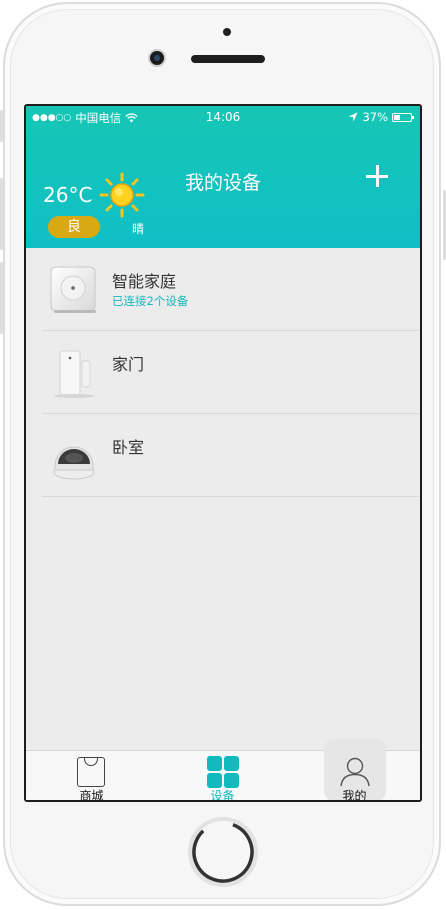  I want to click on air-quality-badge: 良, so click(74, 227).